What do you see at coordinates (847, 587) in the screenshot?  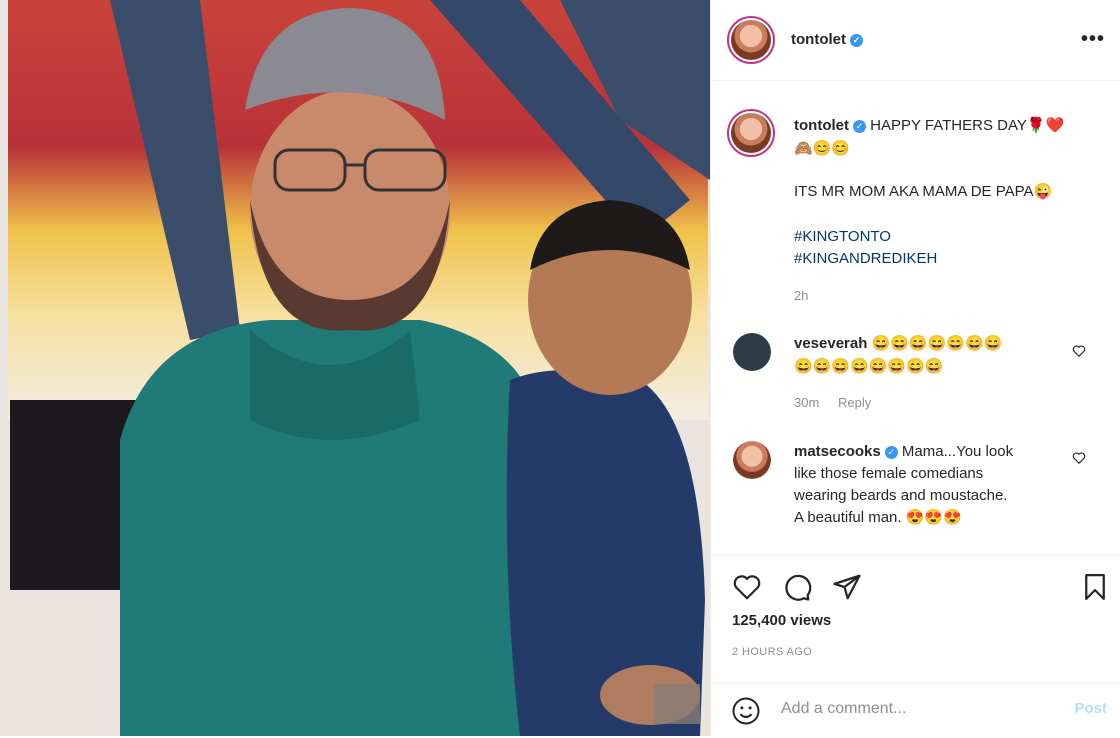 I see `share-icon` at bounding box center [847, 587].